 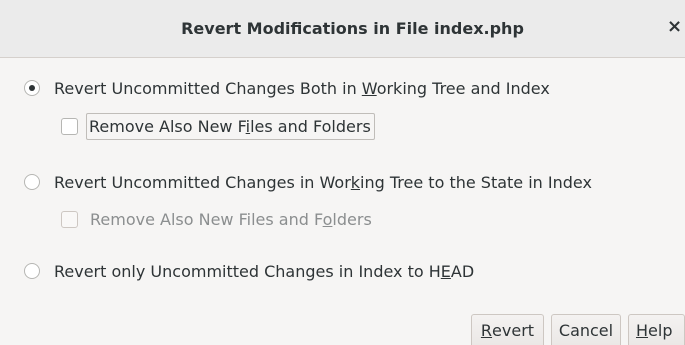 I want to click on revert-button: Revert, so click(x=507, y=329).